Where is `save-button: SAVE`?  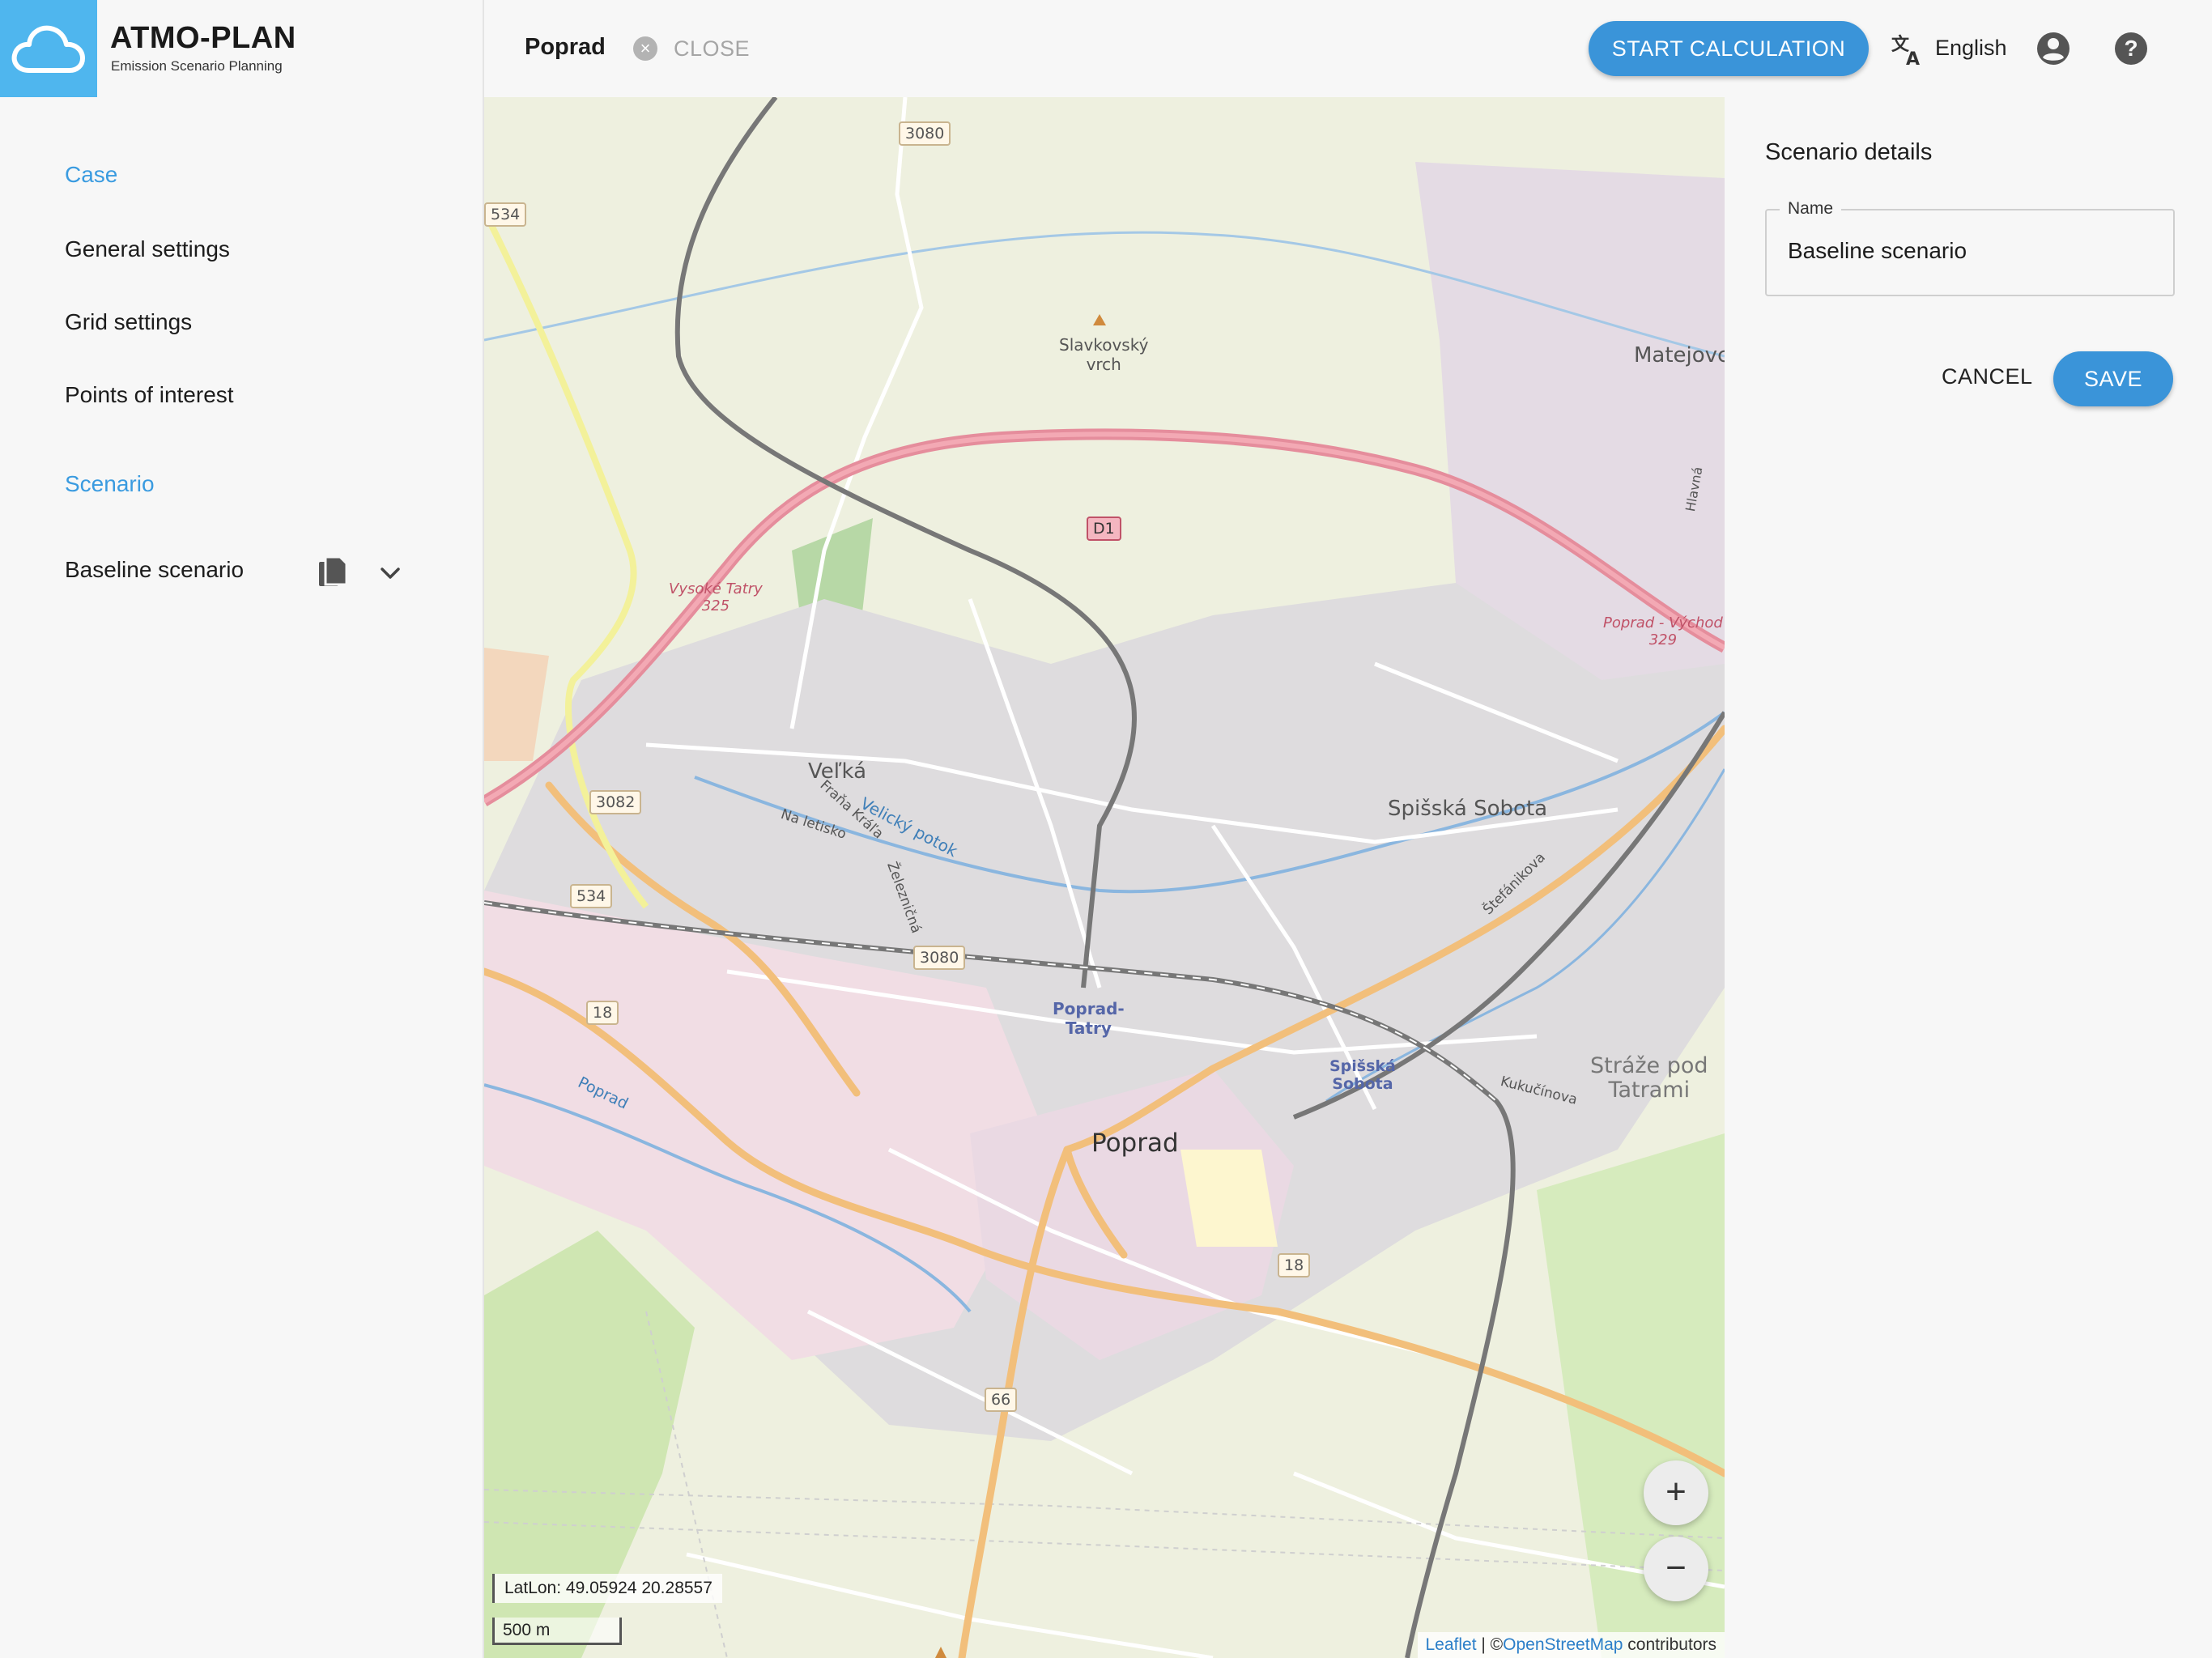 save-button: SAVE is located at coordinates (2113, 378).